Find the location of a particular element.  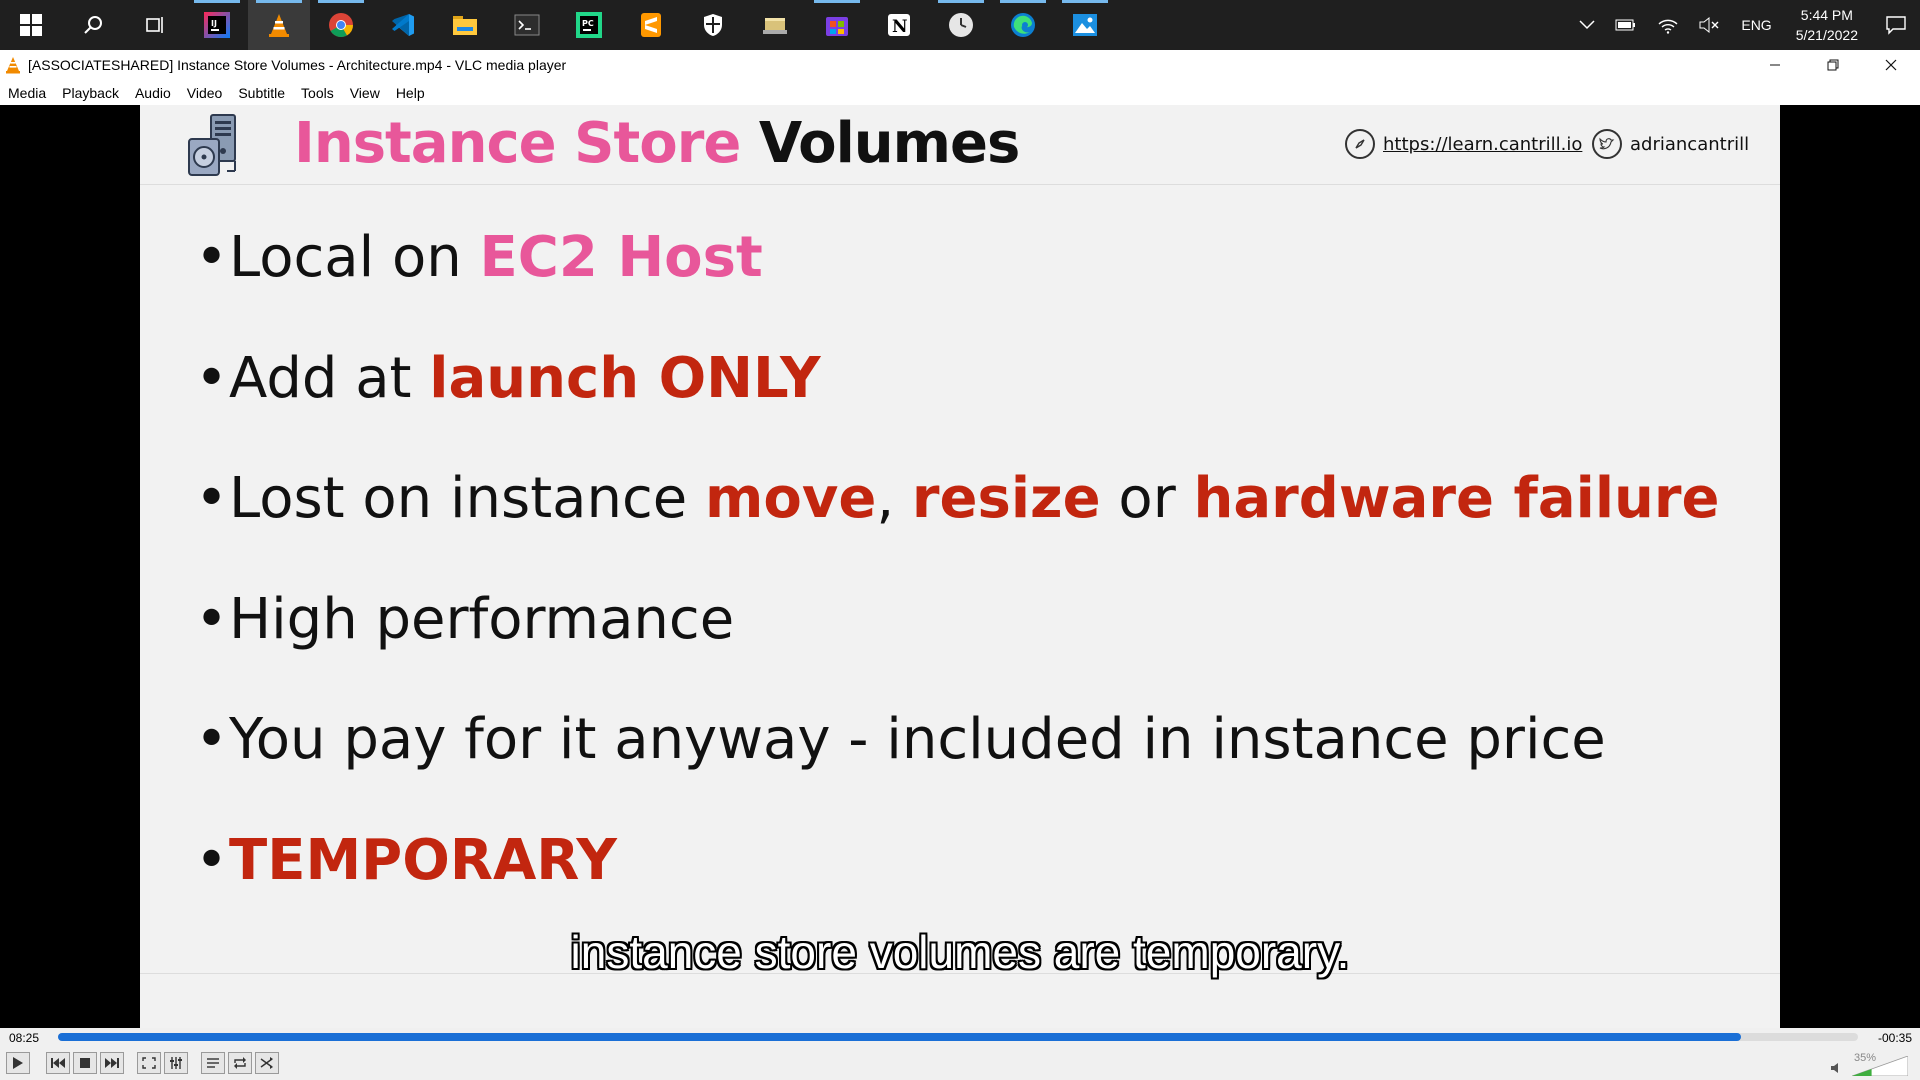

task-view-button is located at coordinates (155, 25).